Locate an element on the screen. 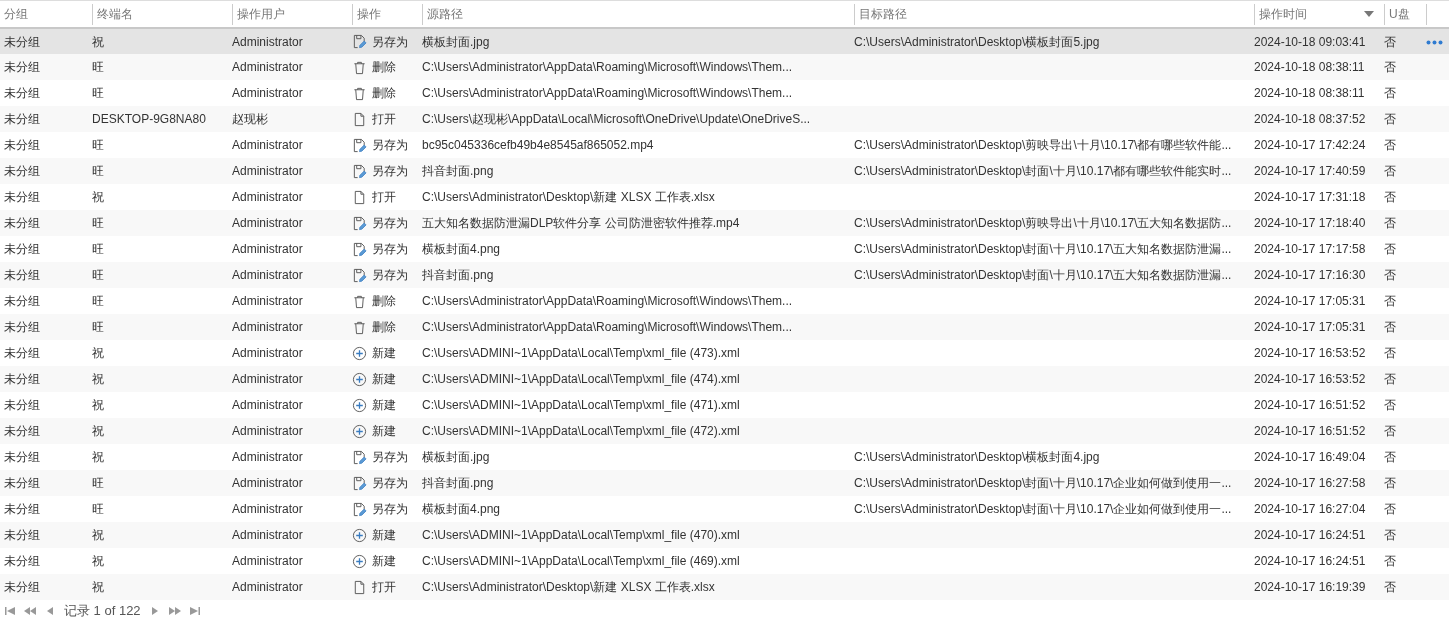  column-header: U盘 is located at coordinates (1399, 14).